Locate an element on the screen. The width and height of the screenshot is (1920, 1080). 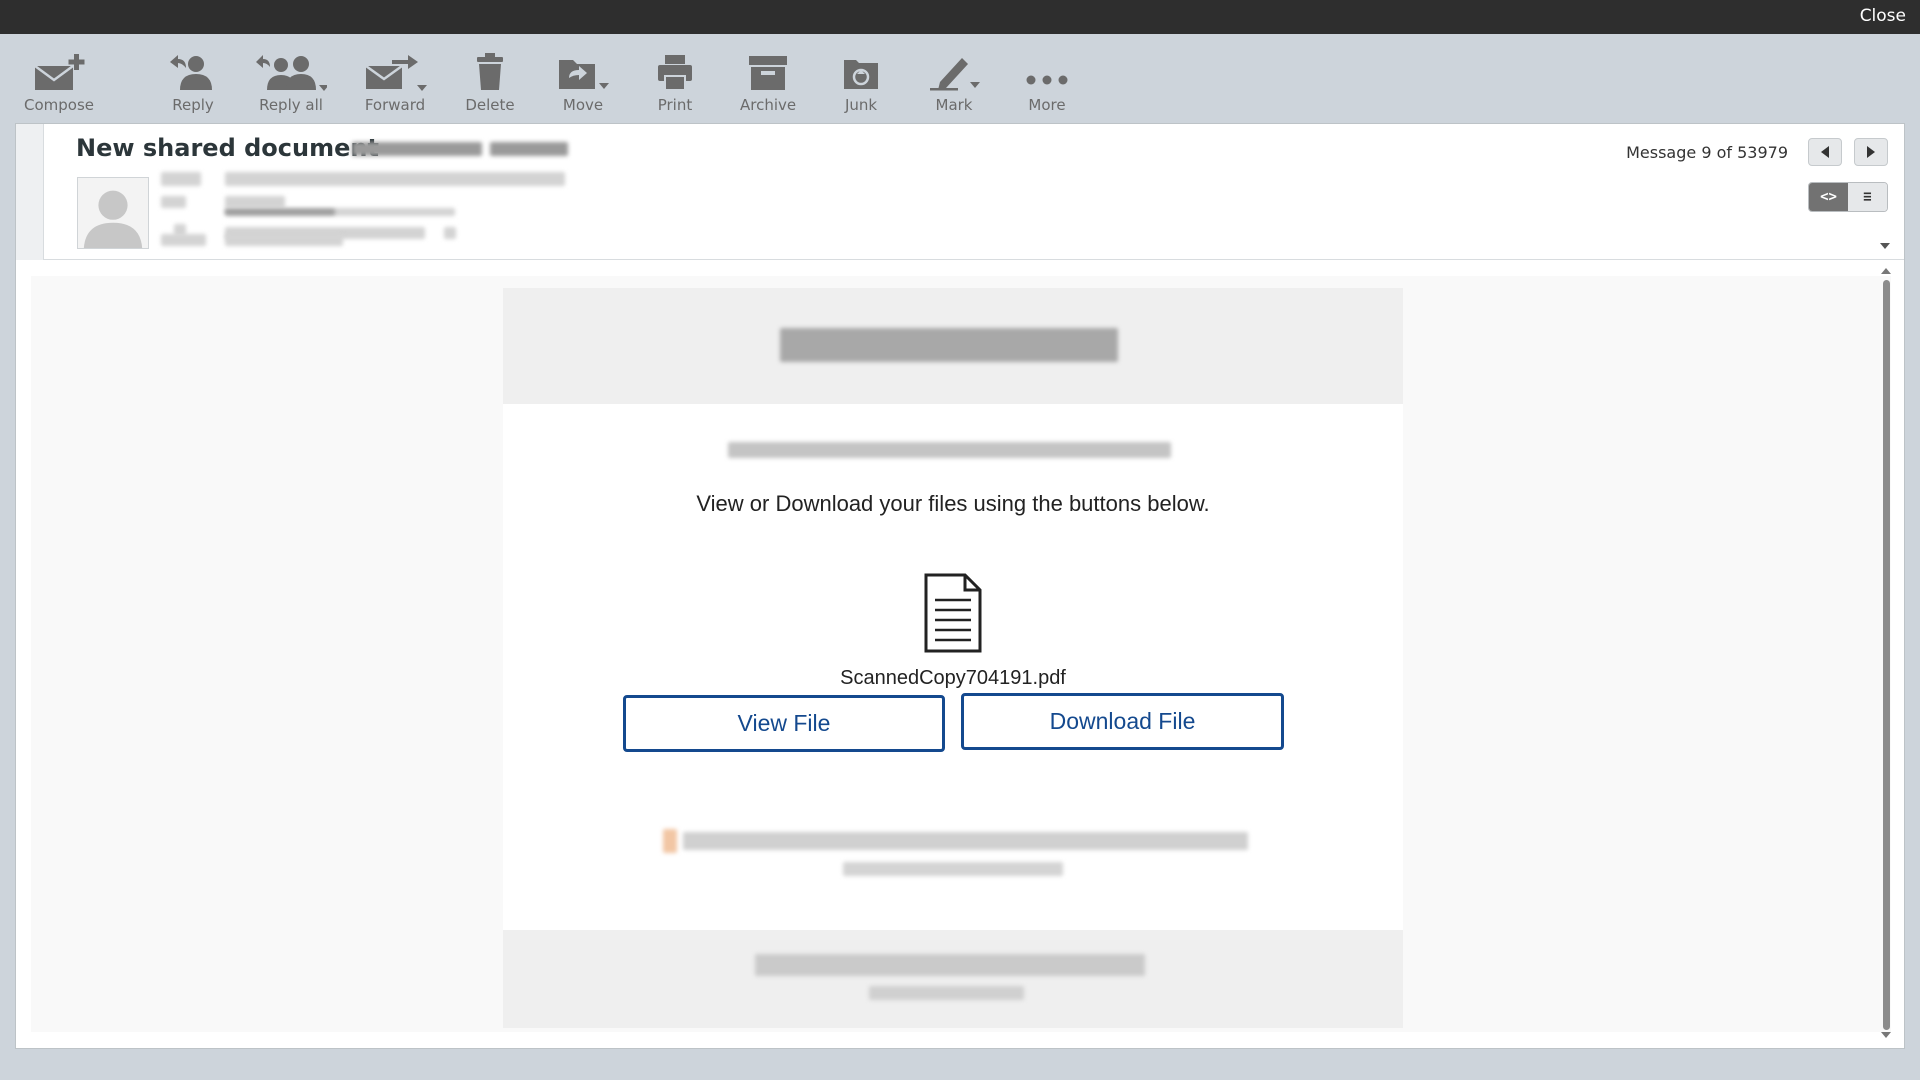
more-label: More is located at coordinates (1047, 105).